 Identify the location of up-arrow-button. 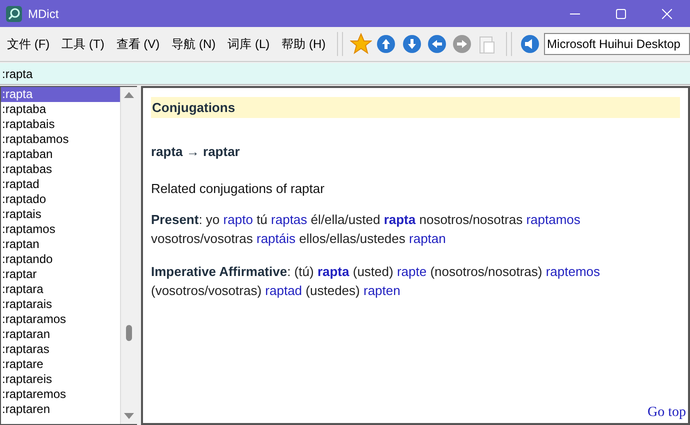
(386, 44).